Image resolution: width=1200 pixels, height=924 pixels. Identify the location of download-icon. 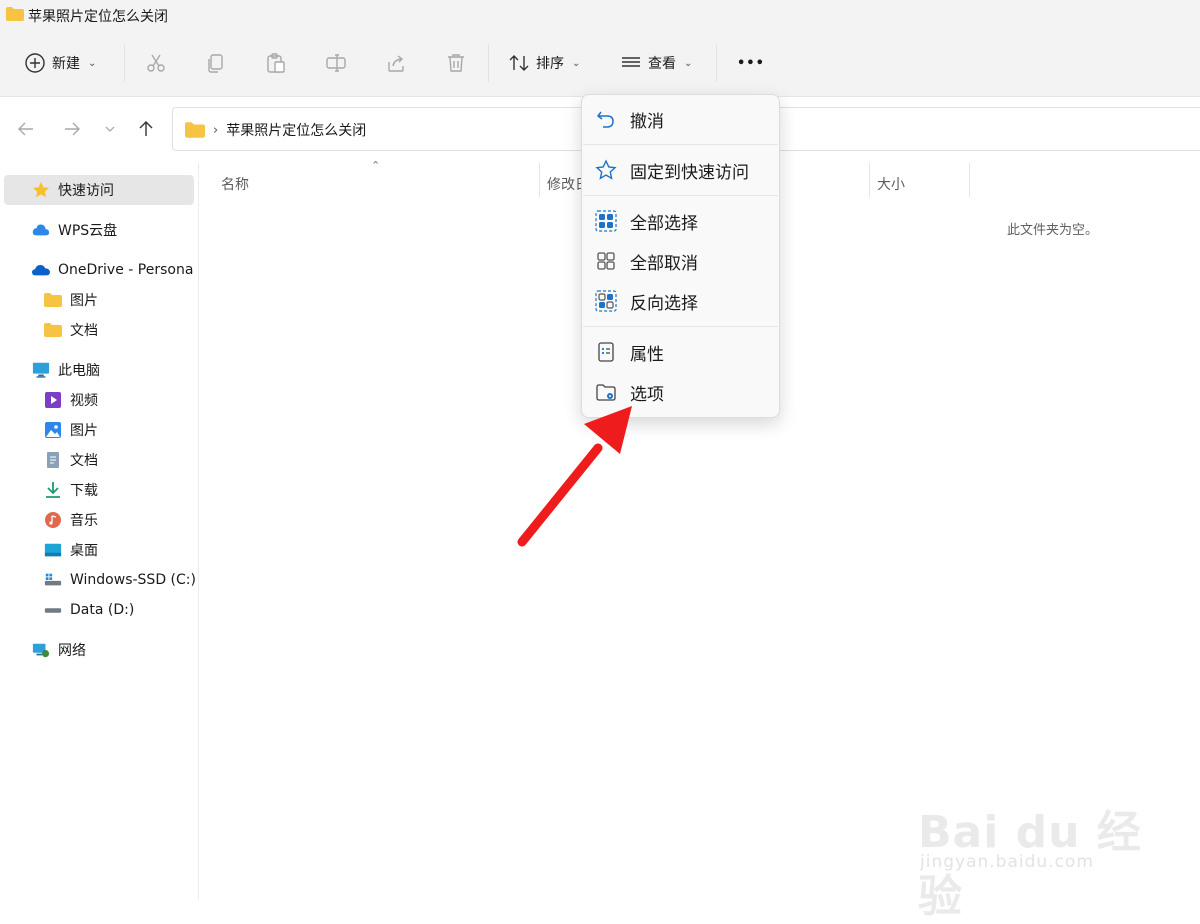
(53, 490).